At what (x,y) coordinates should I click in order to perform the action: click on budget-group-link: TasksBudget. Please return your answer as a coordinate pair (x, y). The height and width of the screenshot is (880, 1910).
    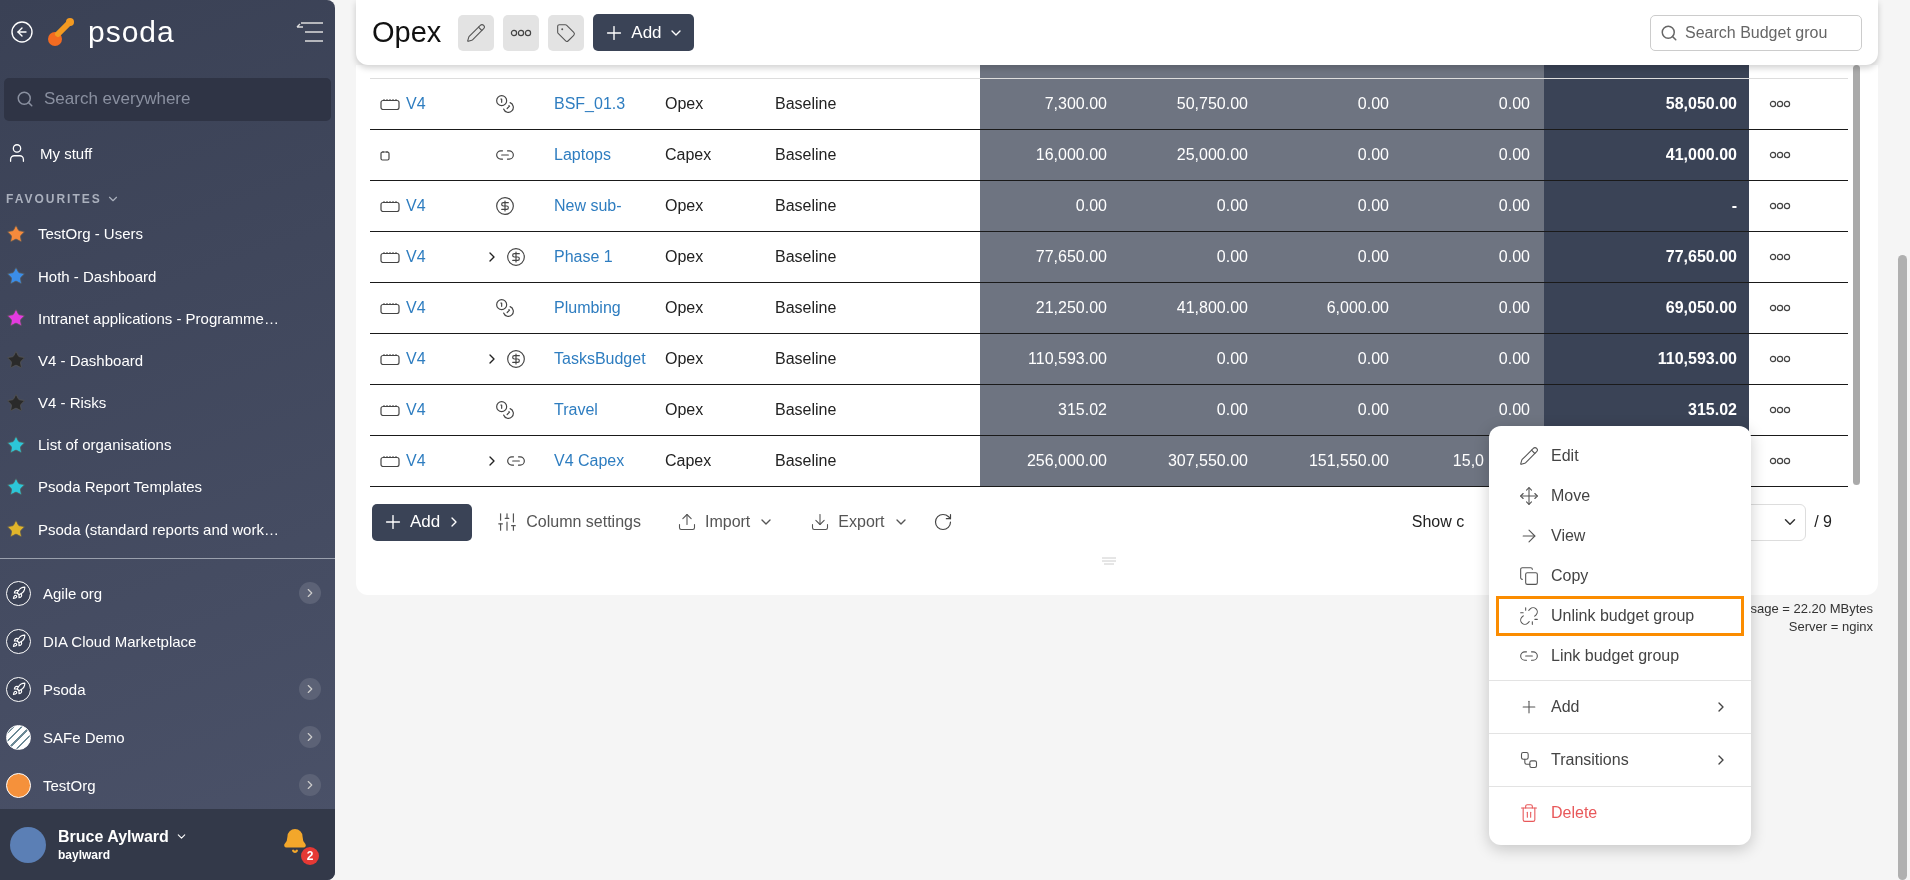
    Looking at the image, I should click on (600, 359).